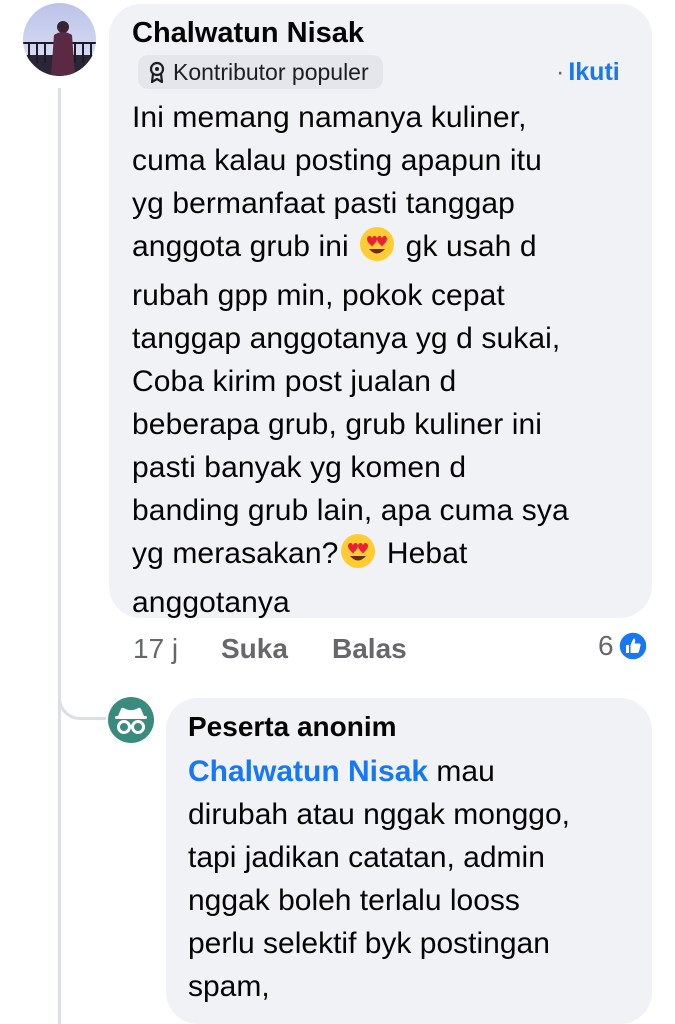  Describe the element at coordinates (329, 117) in the screenshot. I see `comment-line: Ini memang namanya kuliner,` at that location.